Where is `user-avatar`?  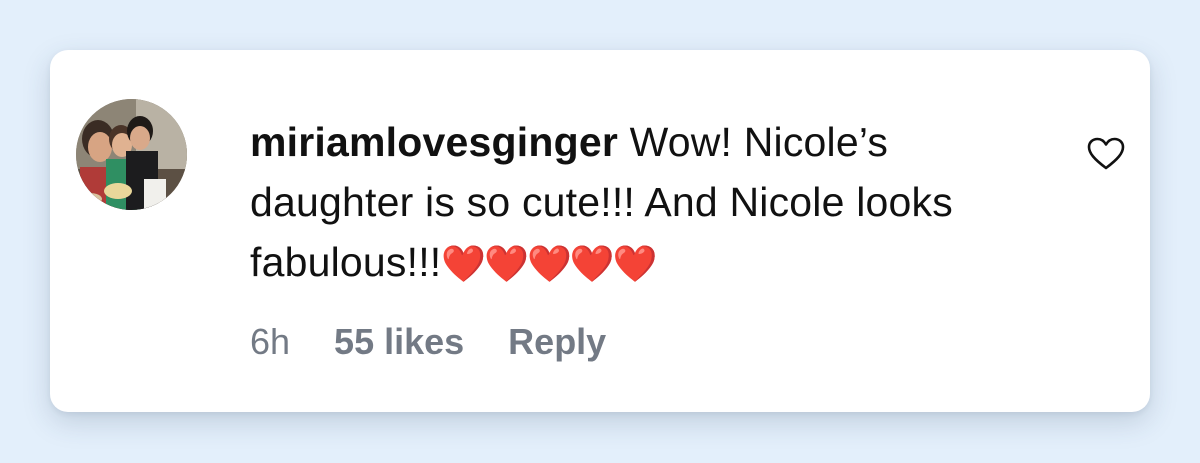
user-avatar is located at coordinates (131, 154).